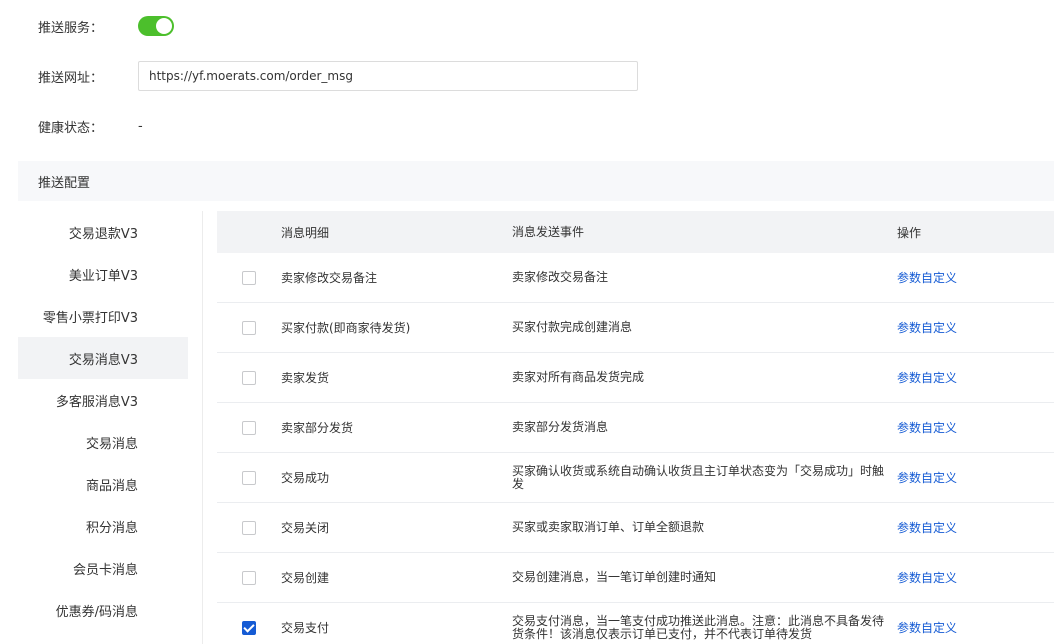 This screenshot has width=1054, height=644. I want to click on header-detail: 消息明细, so click(305, 232).